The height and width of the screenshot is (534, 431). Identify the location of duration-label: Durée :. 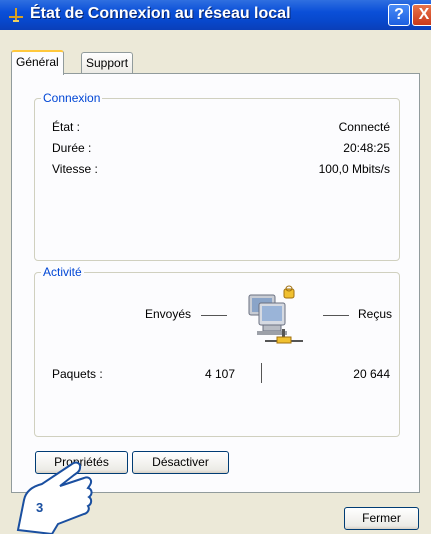
(72, 148).